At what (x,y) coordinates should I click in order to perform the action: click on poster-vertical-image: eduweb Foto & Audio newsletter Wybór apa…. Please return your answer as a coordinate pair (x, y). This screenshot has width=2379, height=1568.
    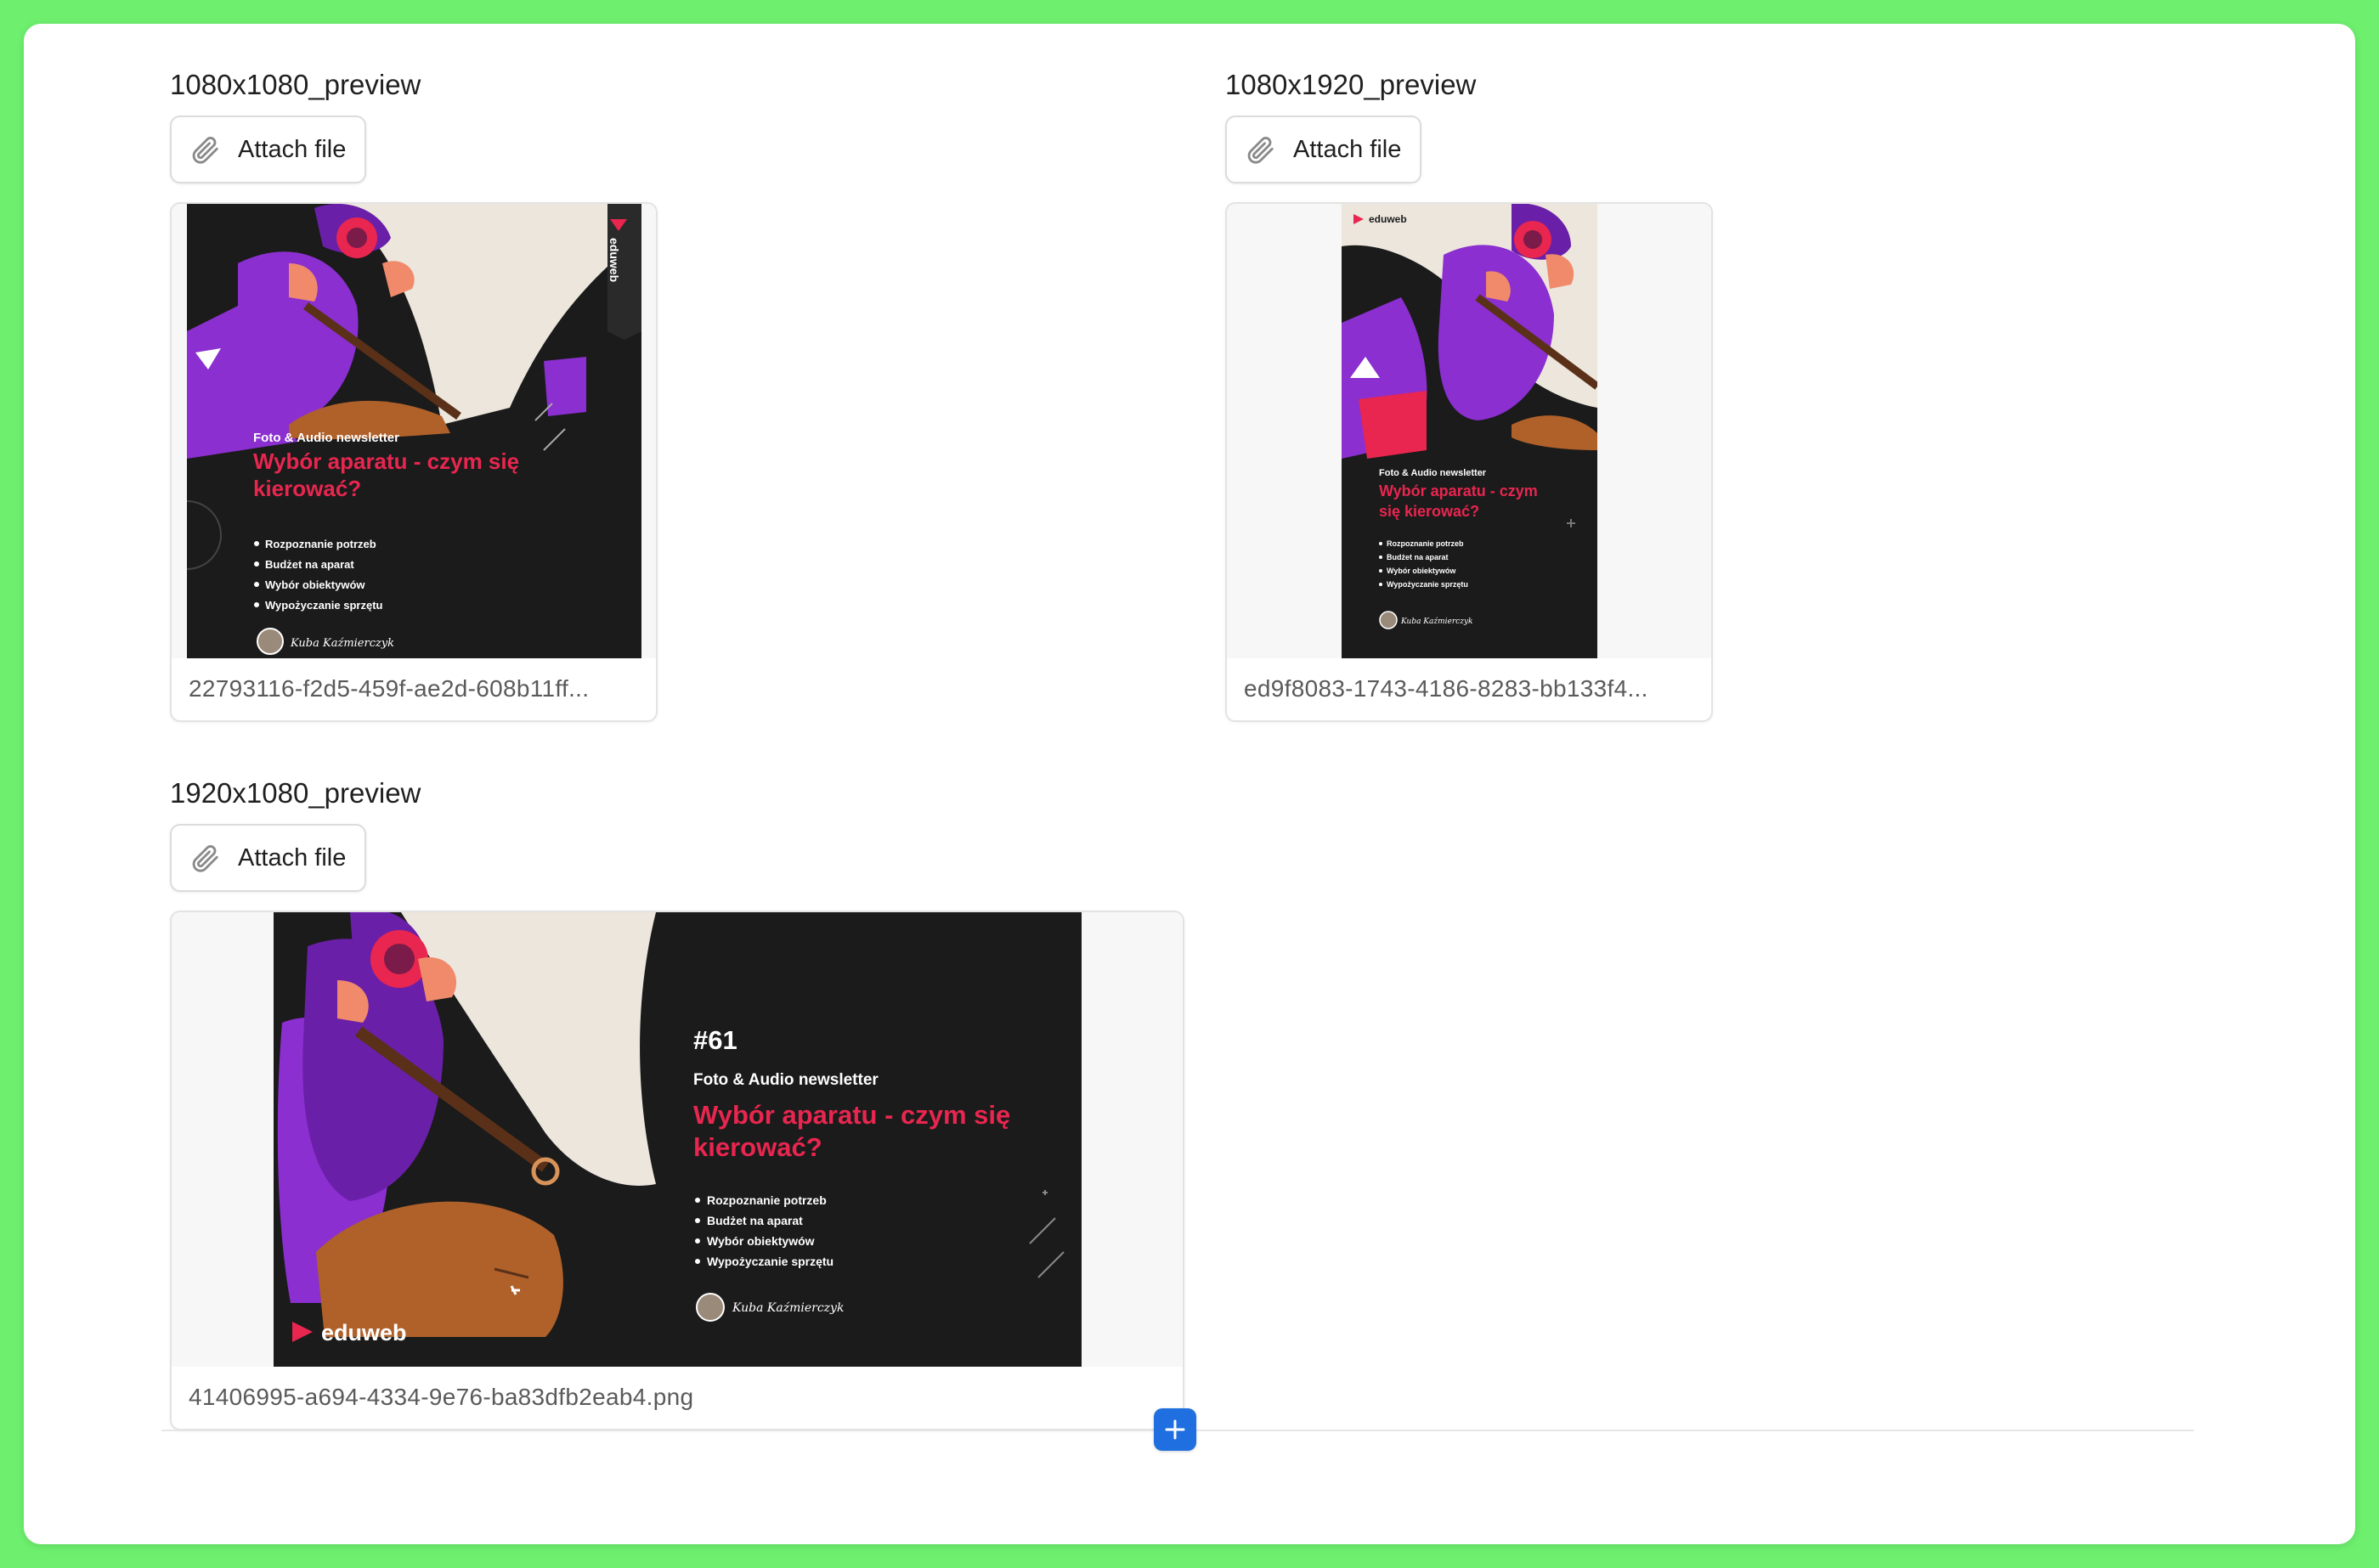
    Looking at the image, I should click on (1469, 431).